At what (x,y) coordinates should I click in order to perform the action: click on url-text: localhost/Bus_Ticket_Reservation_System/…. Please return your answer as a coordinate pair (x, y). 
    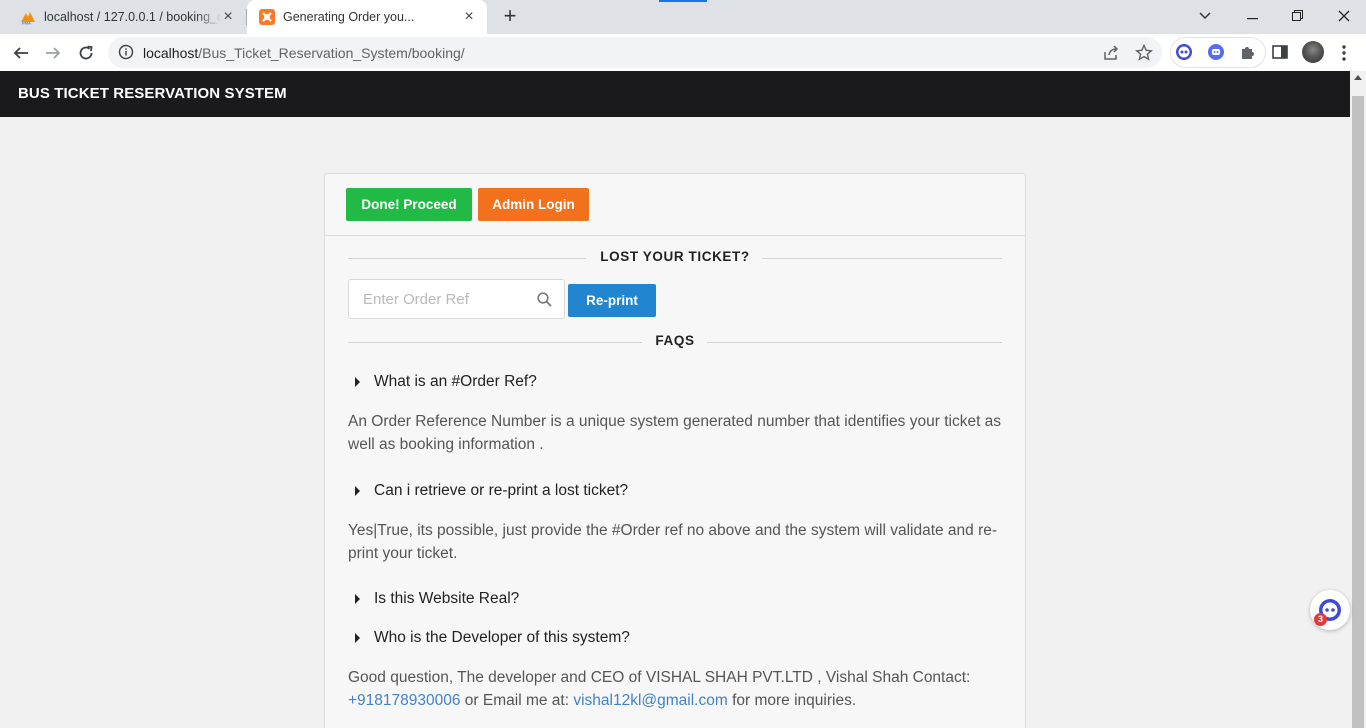
    Looking at the image, I should click on (304, 53).